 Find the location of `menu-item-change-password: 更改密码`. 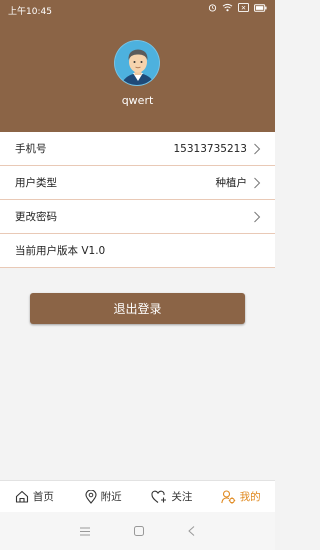

menu-item-change-password: 更改密码 is located at coordinates (137, 217).